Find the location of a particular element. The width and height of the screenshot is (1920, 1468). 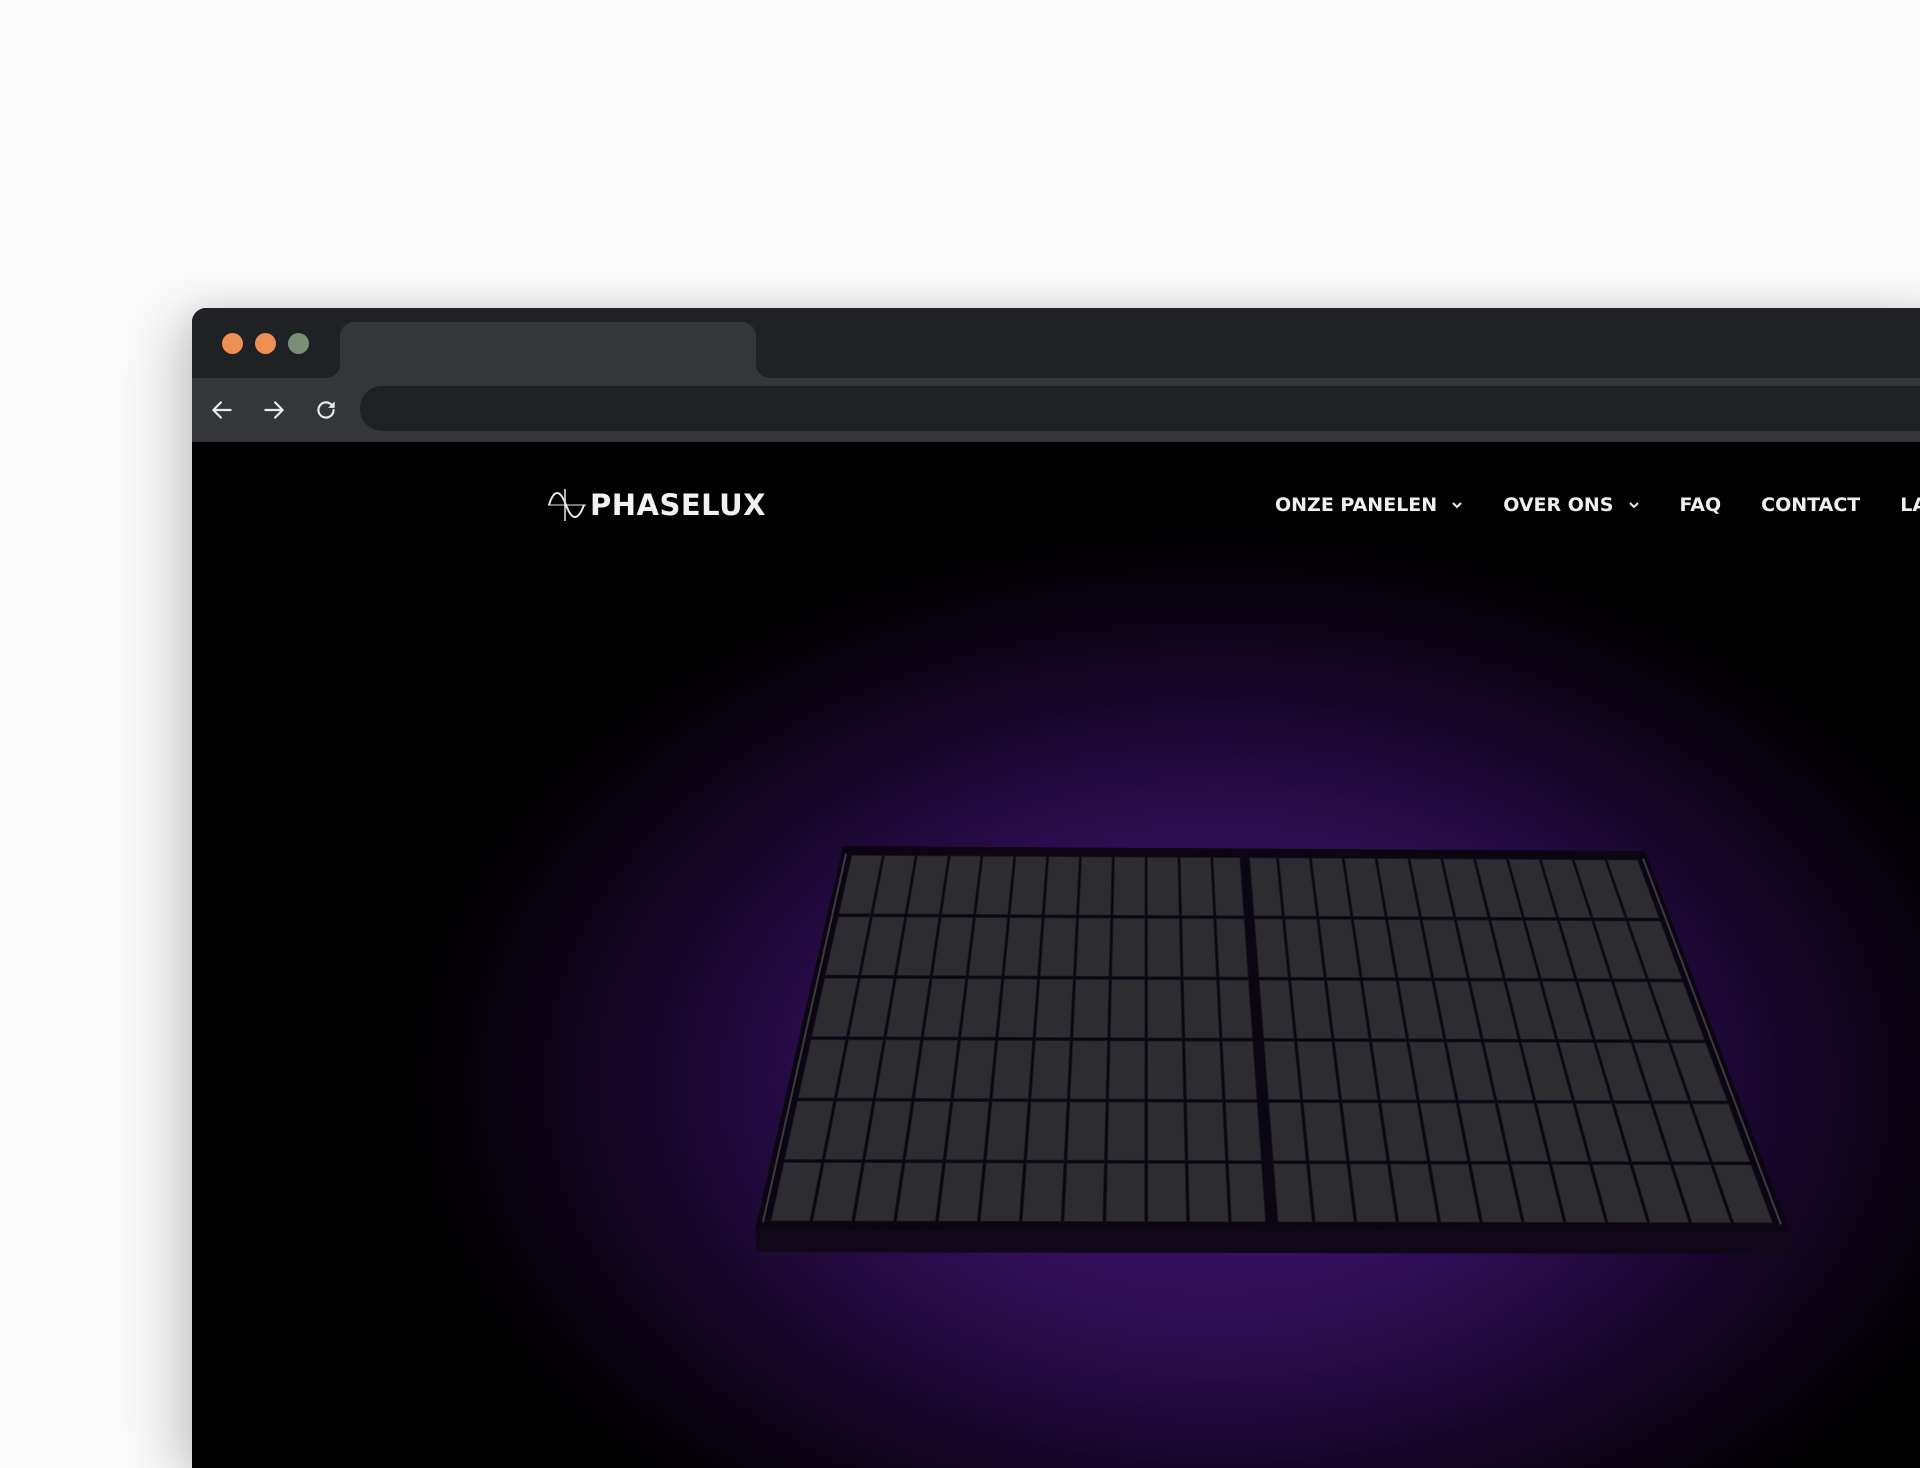

browser-toolbar is located at coordinates (1056, 410).